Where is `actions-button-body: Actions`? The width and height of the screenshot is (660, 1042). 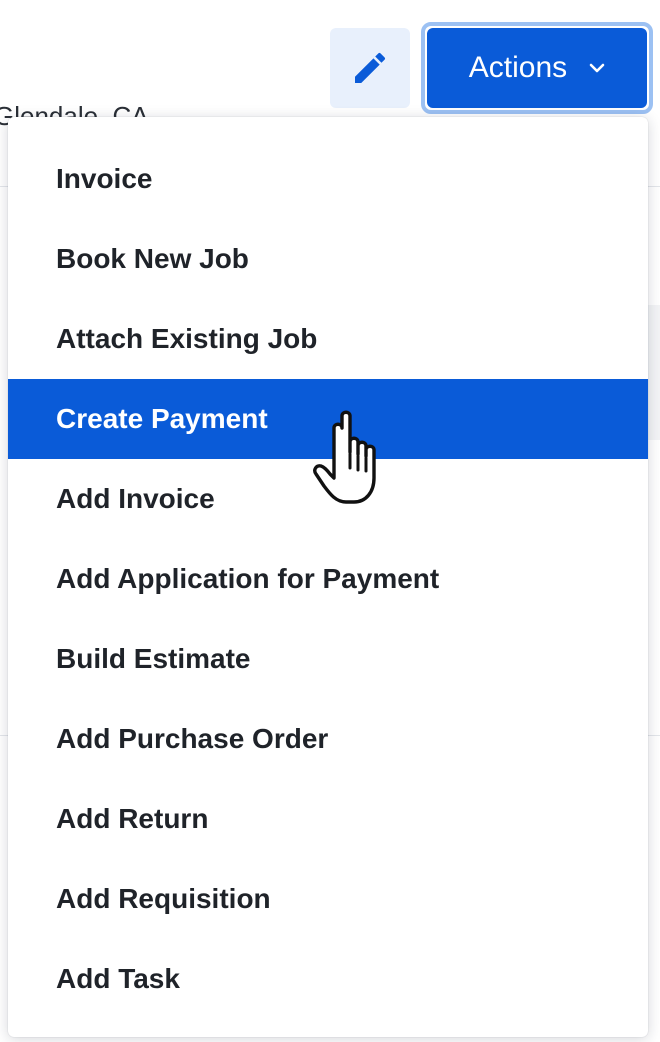
actions-button-body: Actions is located at coordinates (537, 68).